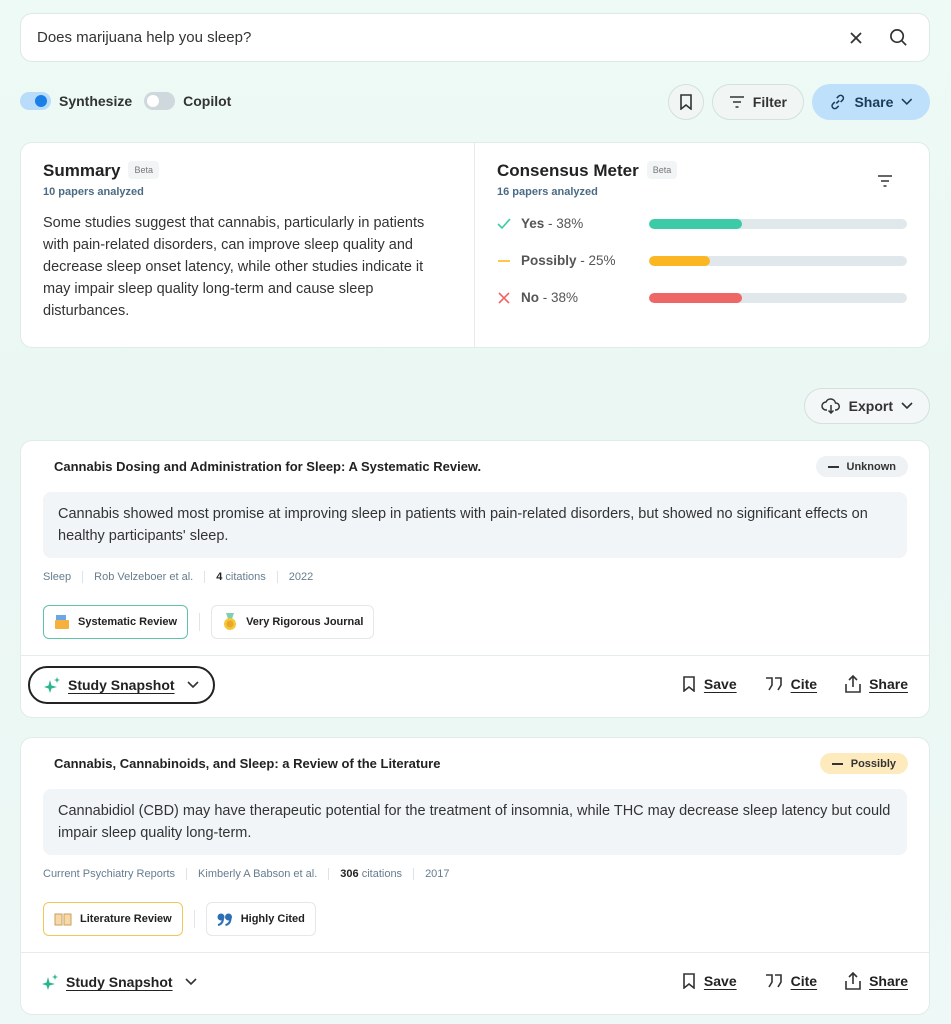 This screenshot has width=951, height=1024. I want to click on journal: Sleep, so click(62, 577).